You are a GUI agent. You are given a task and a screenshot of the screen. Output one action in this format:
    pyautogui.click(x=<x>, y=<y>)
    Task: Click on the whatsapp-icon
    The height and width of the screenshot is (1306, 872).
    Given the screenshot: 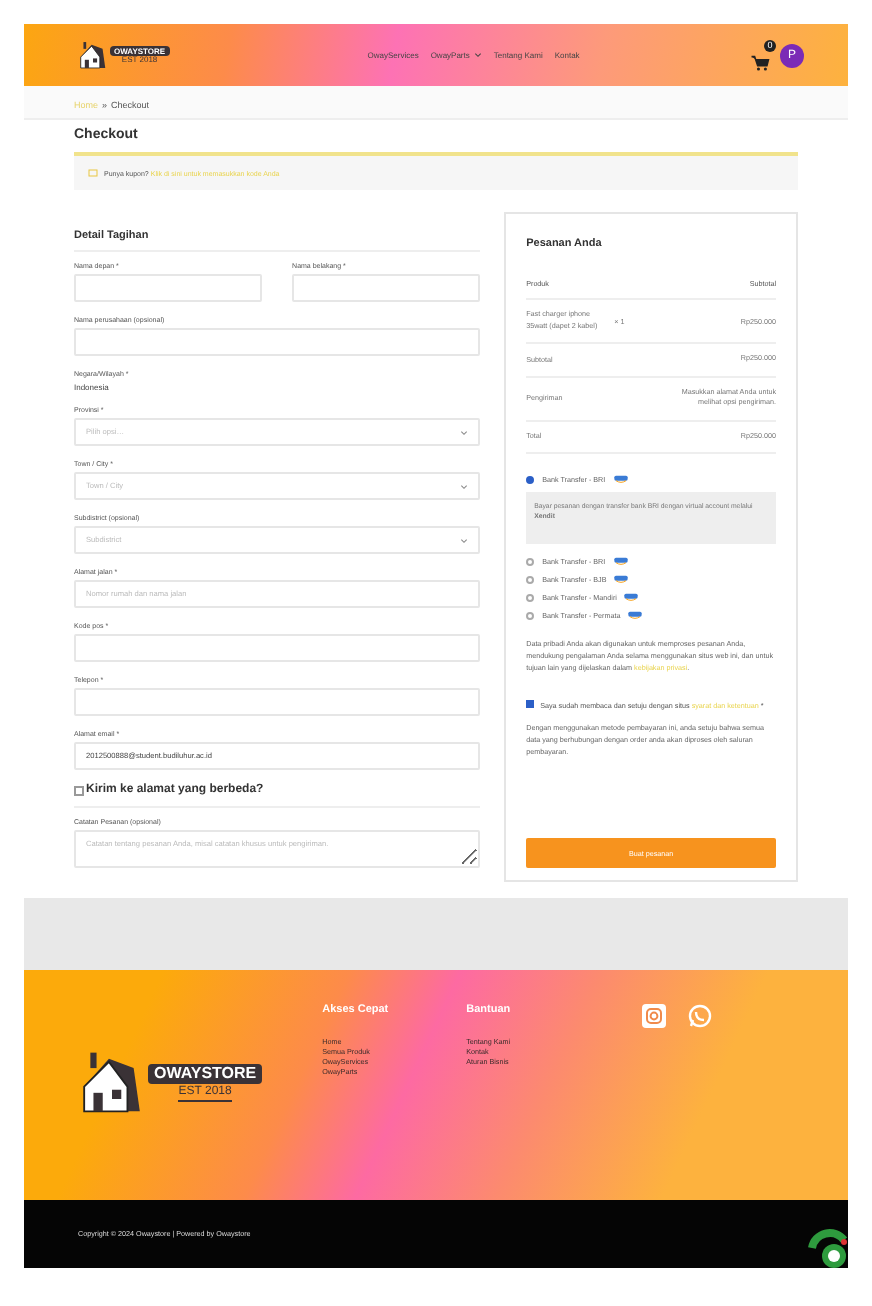 What is the action you would take?
    pyautogui.click(x=700, y=1016)
    